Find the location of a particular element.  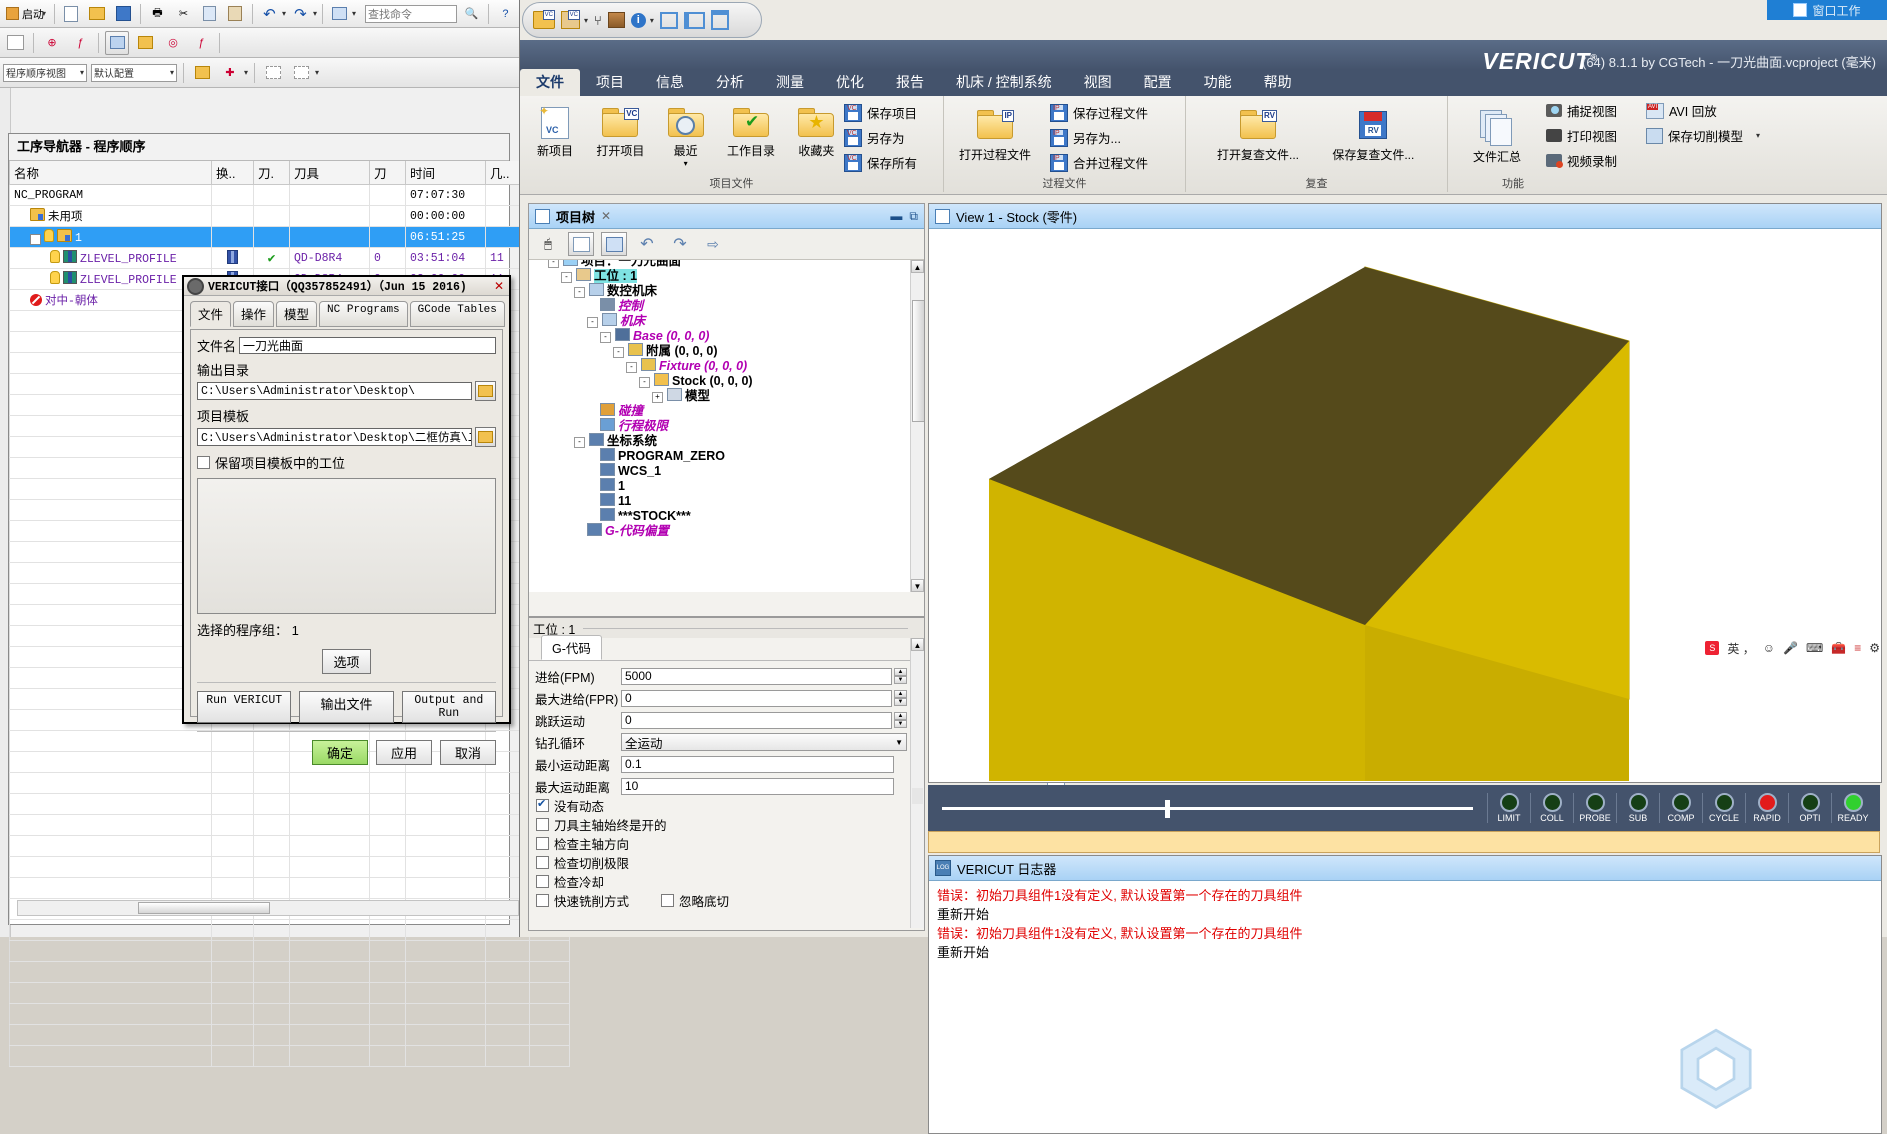

menu-icon: ≡ is located at coordinates (1857, 648).